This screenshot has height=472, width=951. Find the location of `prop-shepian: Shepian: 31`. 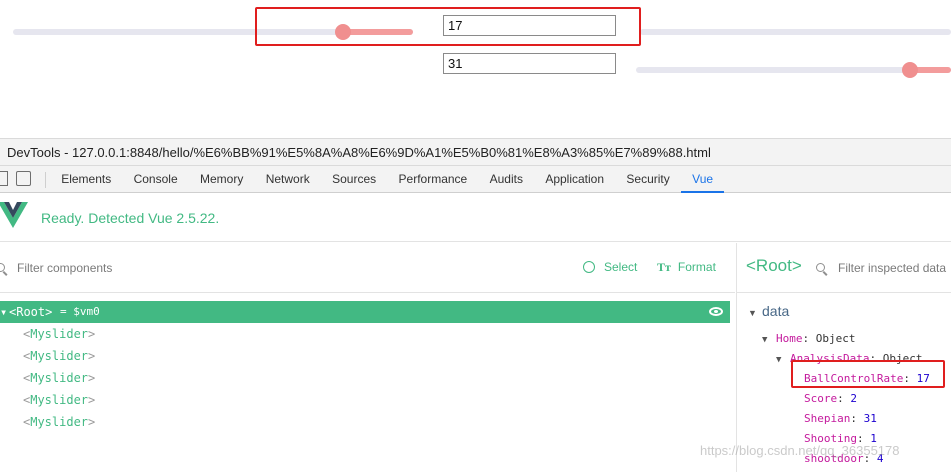

prop-shepian: Shepian: 31 is located at coordinates (840, 418).